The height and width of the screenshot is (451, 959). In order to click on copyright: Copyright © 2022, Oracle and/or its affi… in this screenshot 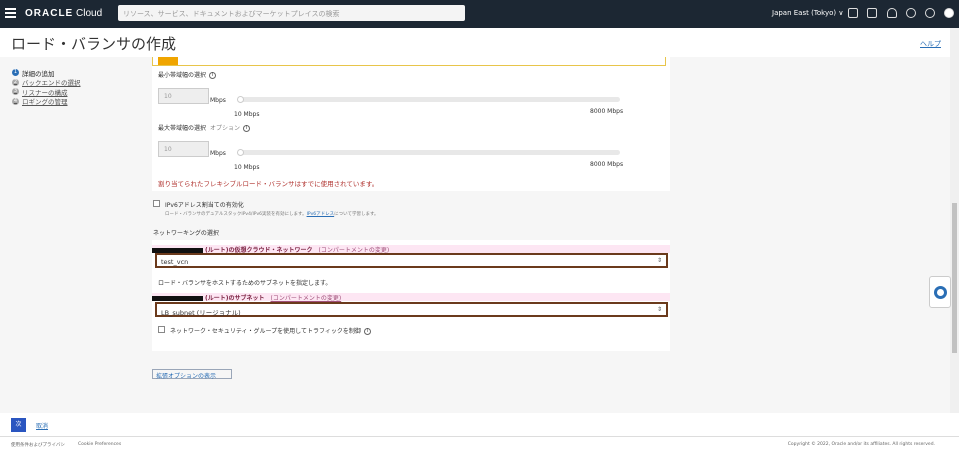, I will do `click(861, 444)`.